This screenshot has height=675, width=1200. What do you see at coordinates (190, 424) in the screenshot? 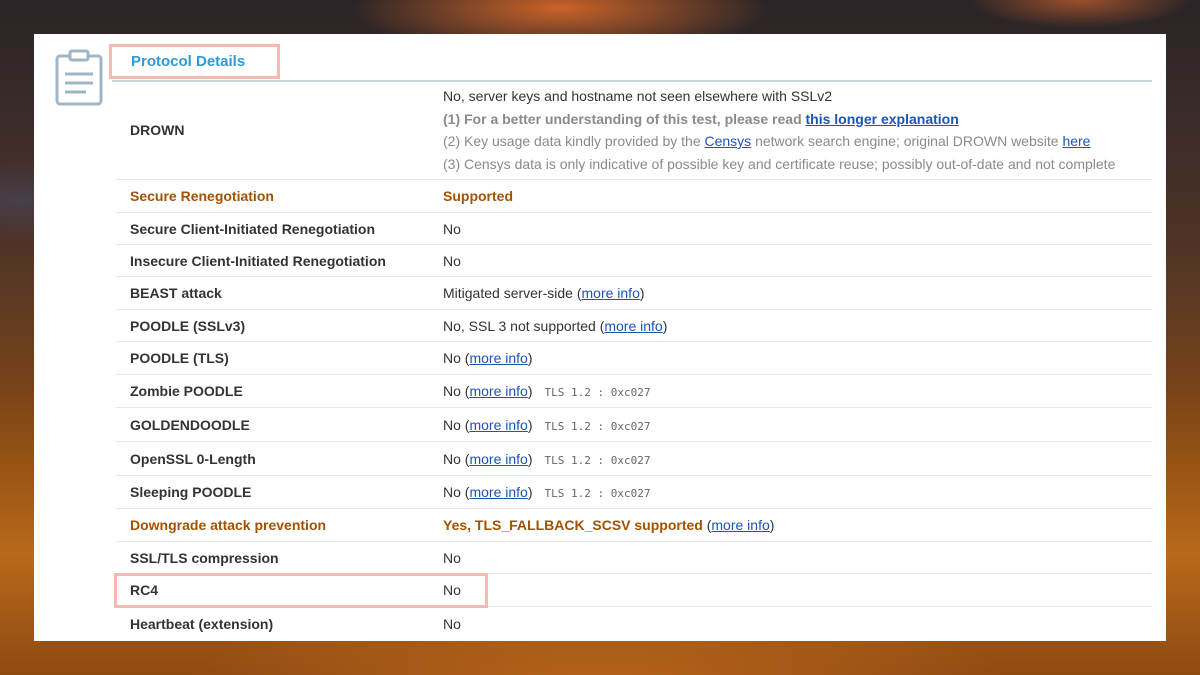
I see `row-label: GOLDENDOODLE` at bounding box center [190, 424].